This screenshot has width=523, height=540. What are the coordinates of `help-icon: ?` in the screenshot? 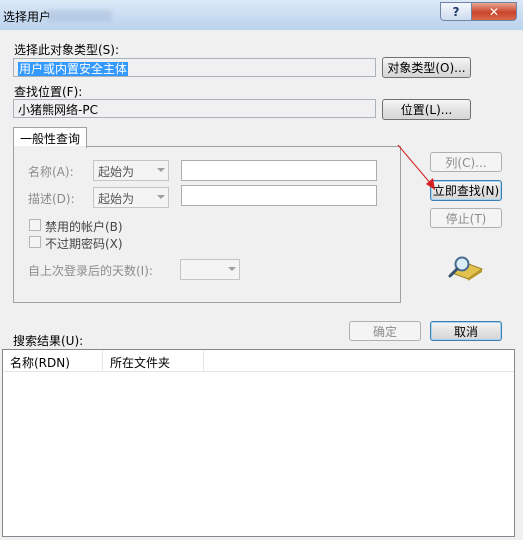 It's located at (456, 11).